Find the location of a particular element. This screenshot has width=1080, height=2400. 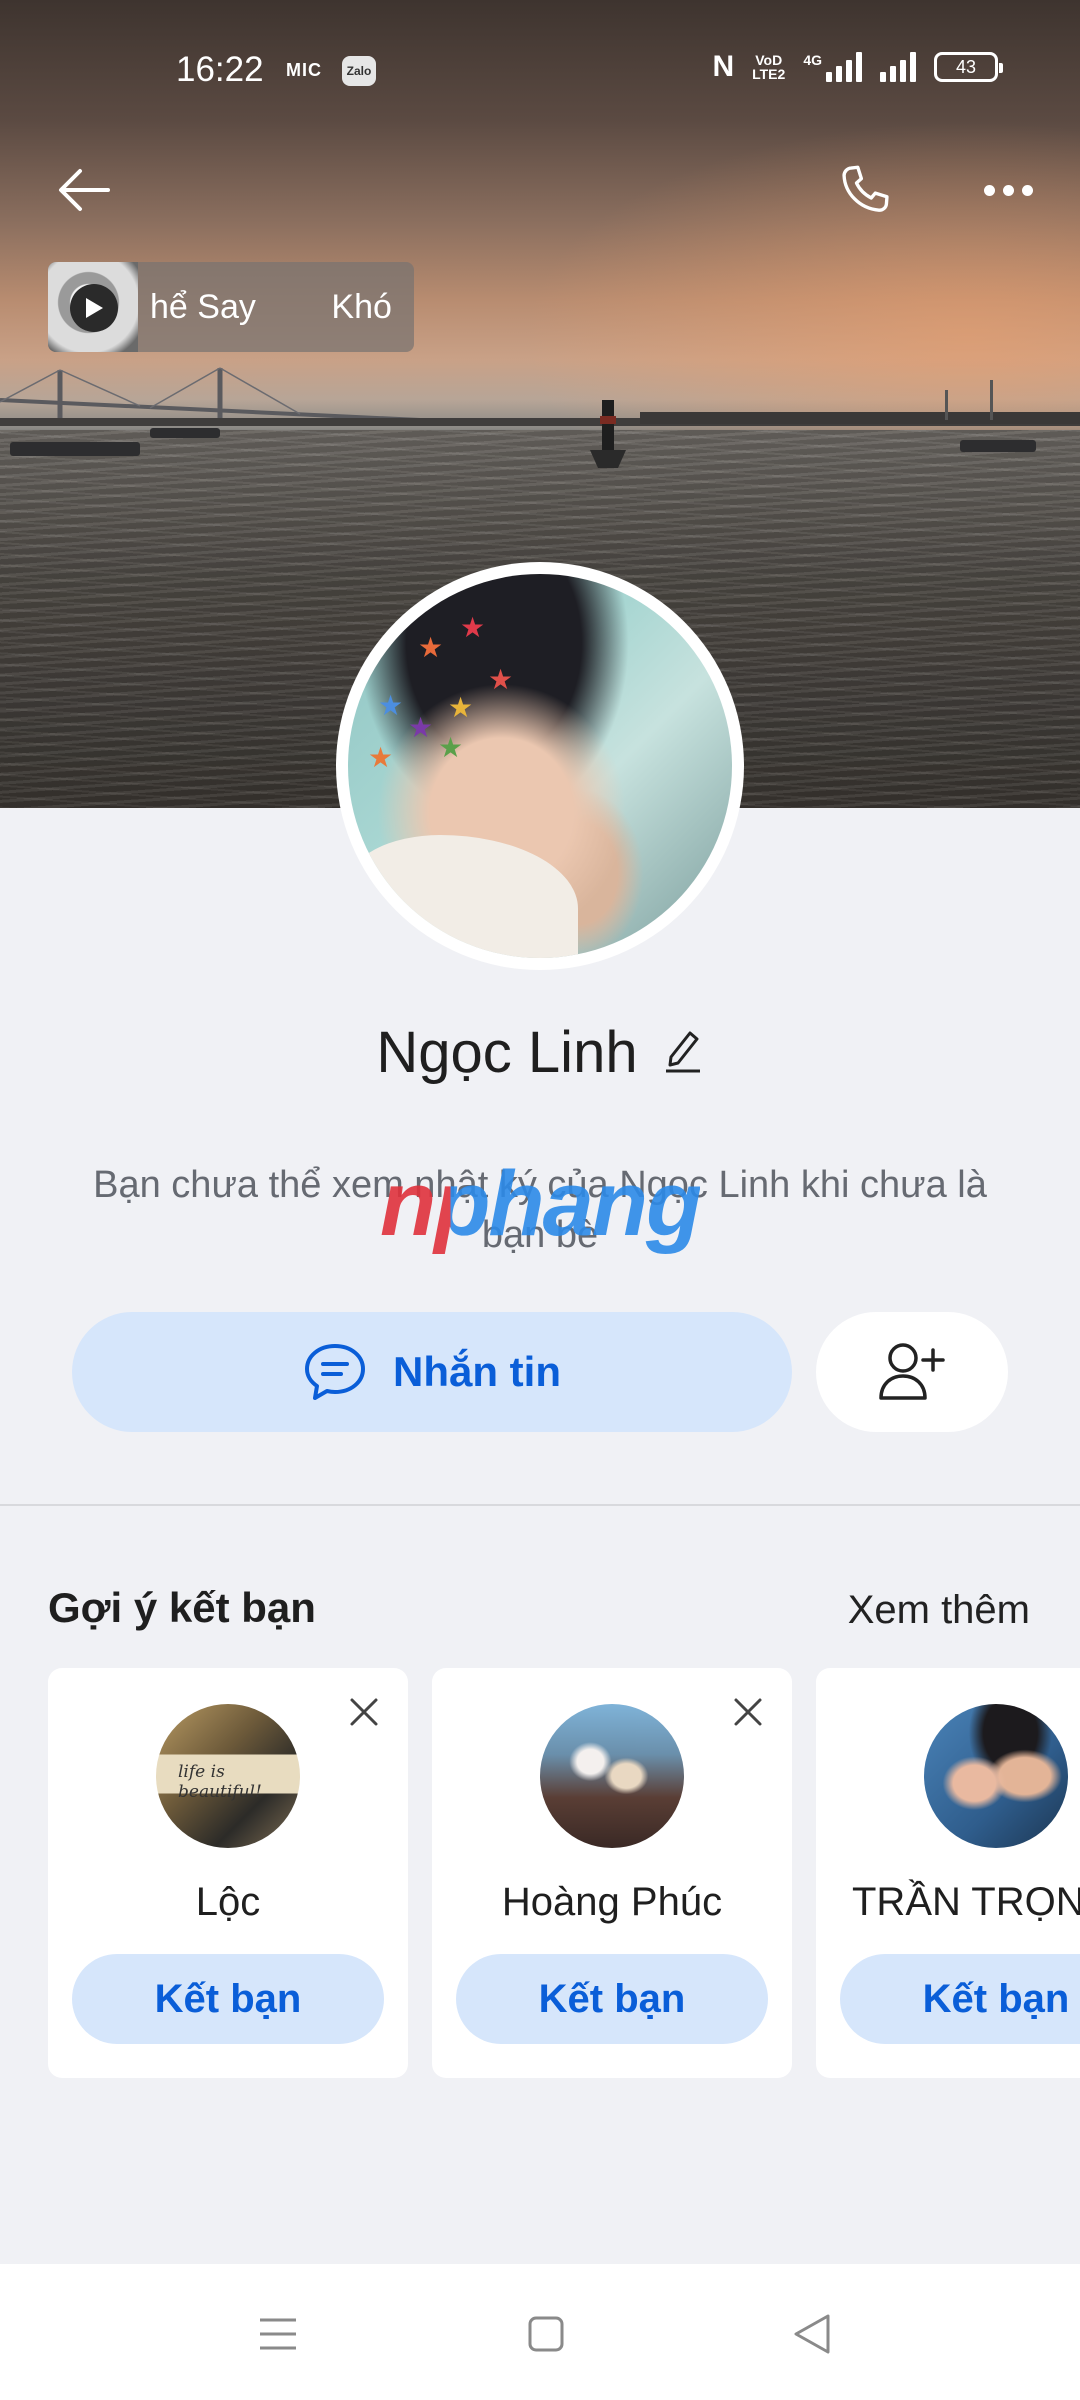

suggestion-avatar: life is beautiful! is located at coordinates (228, 1776).